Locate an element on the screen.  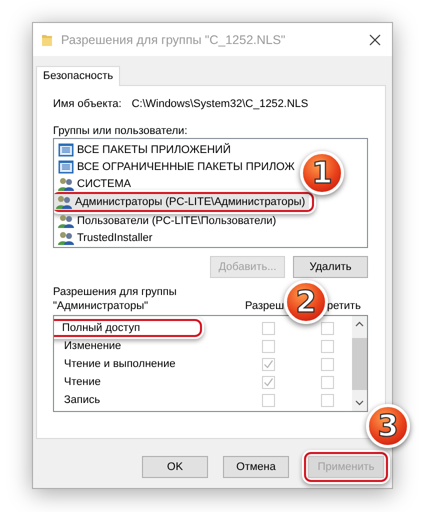
column-header: ретить is located at coordinates (344, 306).